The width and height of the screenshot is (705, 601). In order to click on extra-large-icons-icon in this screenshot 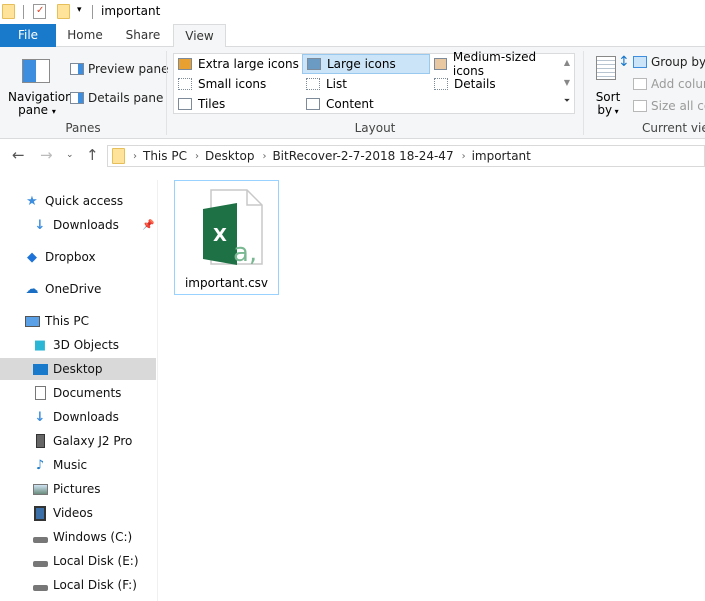, I will do `click(185, 64)`.